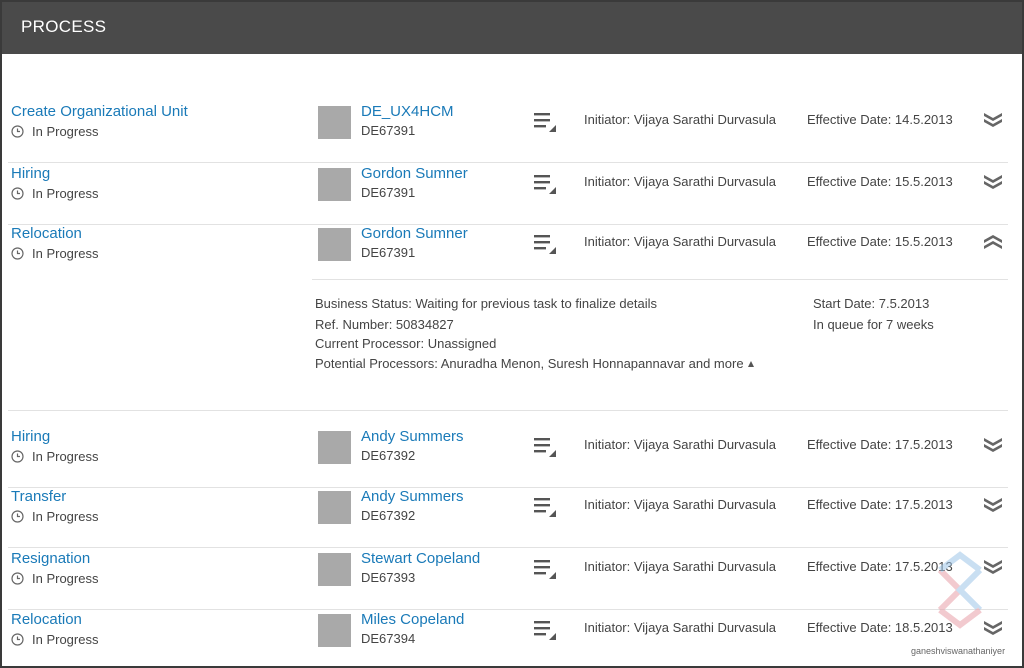 The image size is (1024, 668). I want to click on start-date: Start Date: 7.5.2013, so click(871, 303).